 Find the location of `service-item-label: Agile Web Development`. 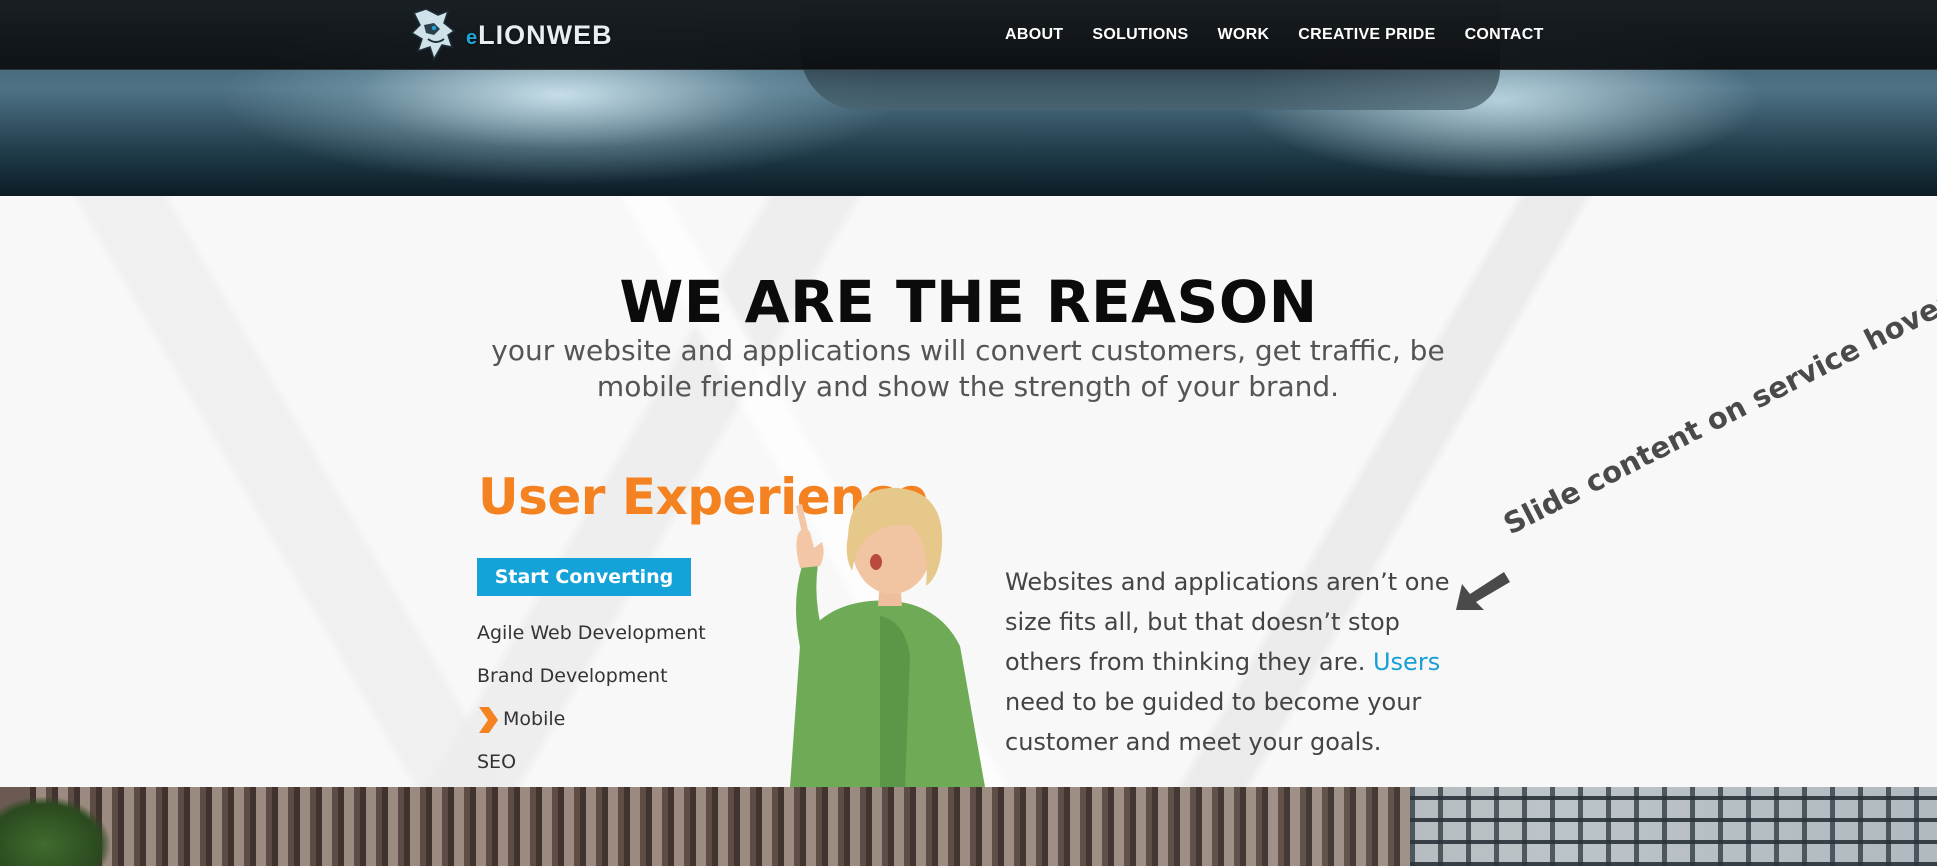

service-item-label: Agile Web Development is located at coordinates (591, 633).